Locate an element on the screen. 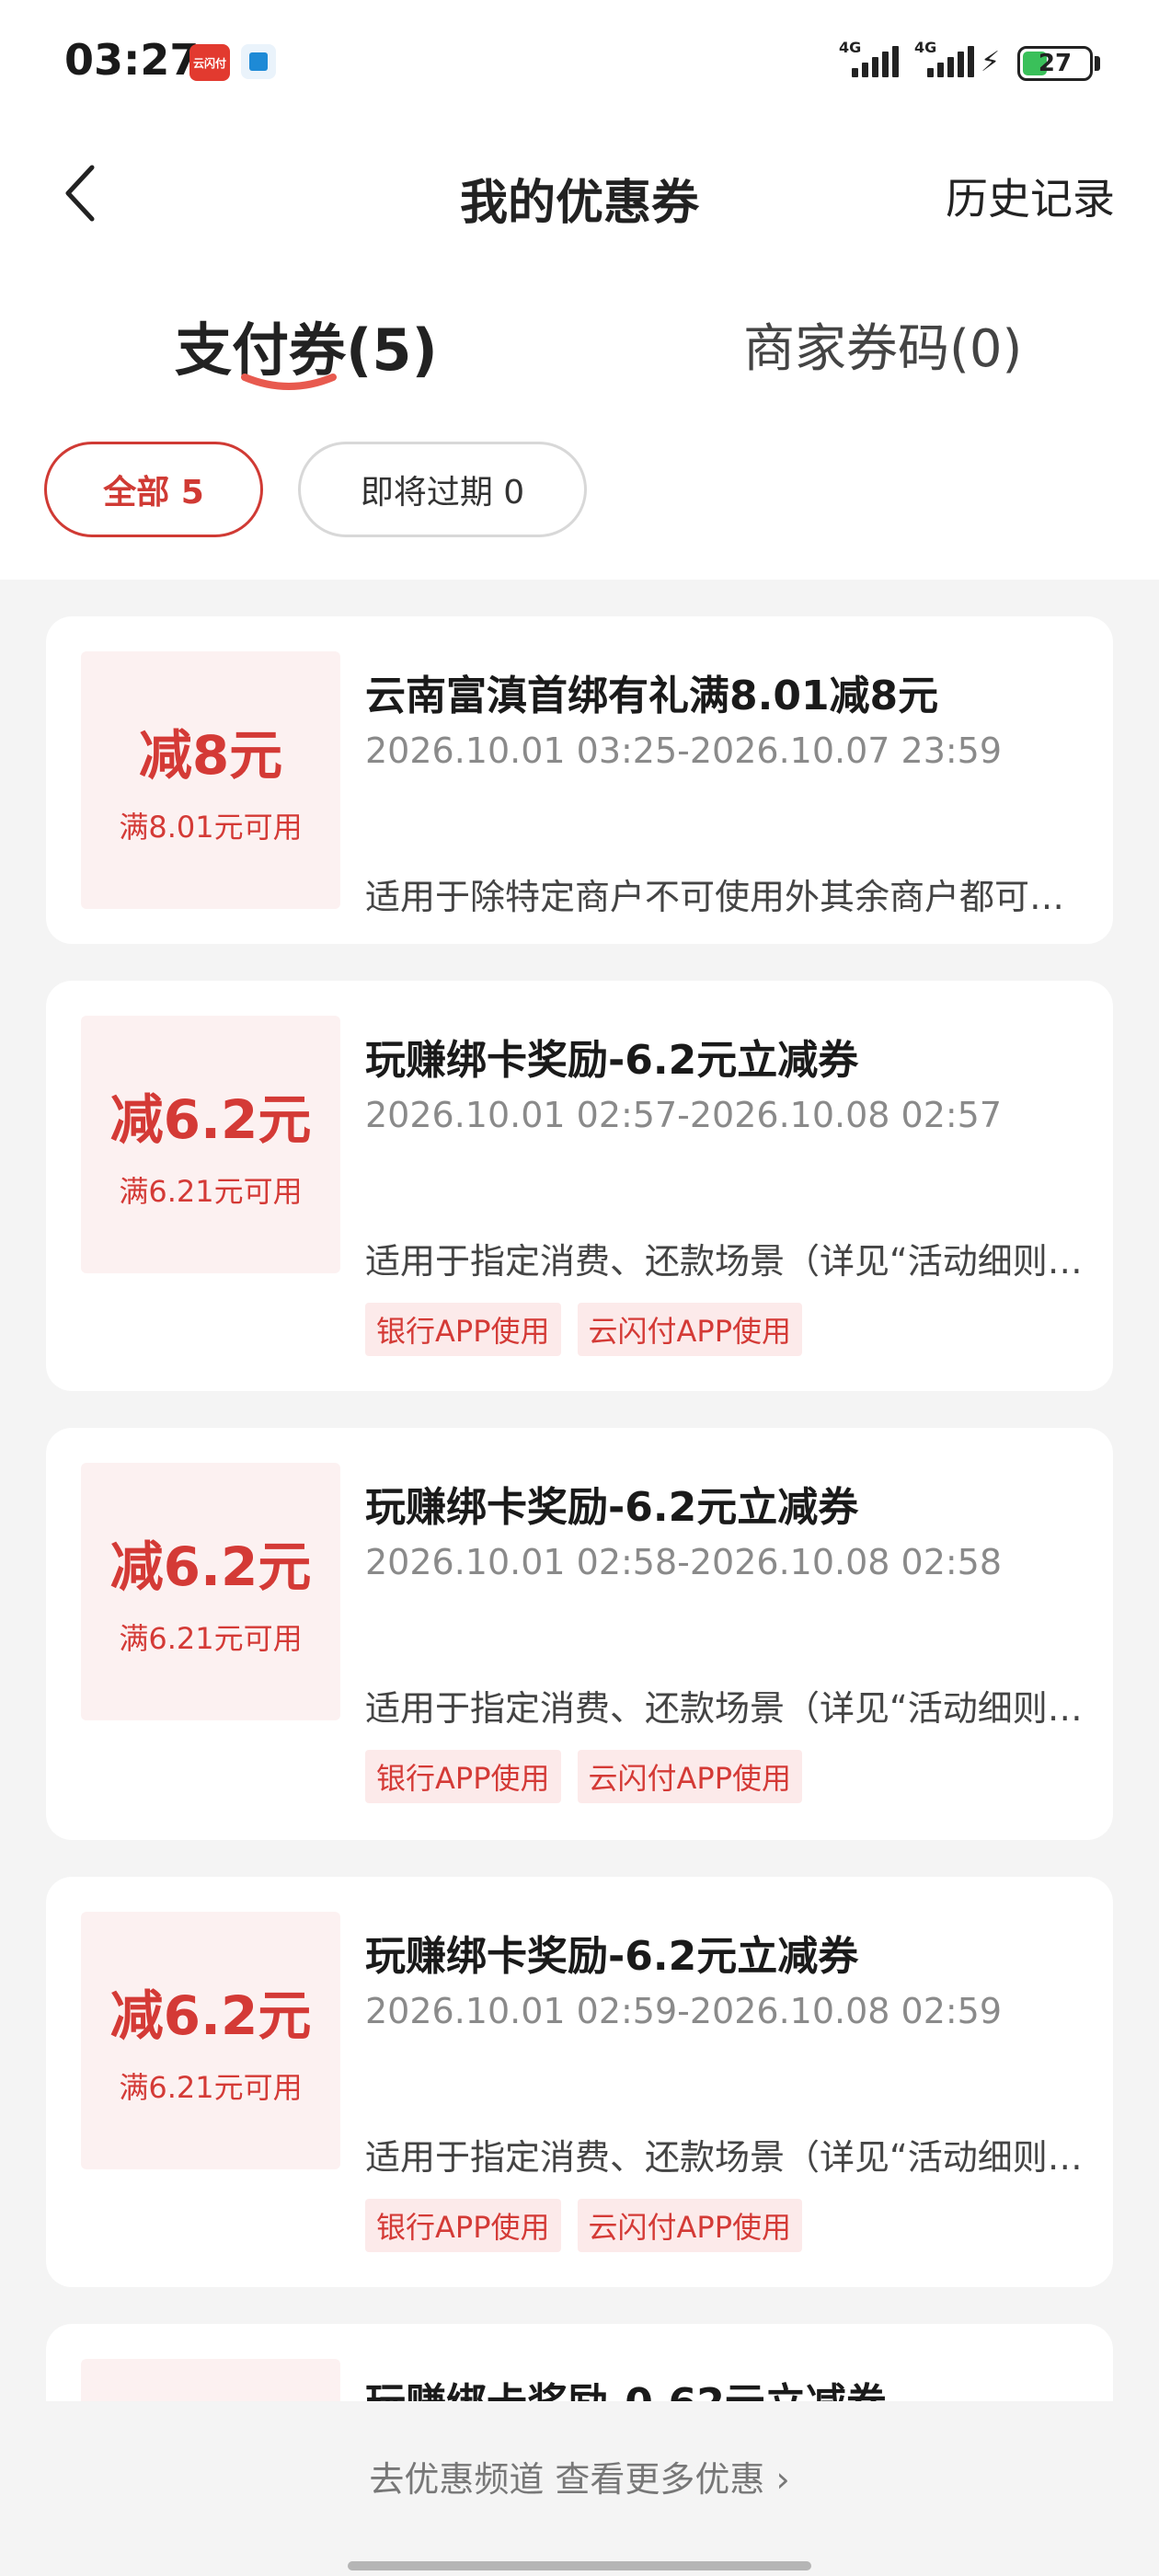 The height and width of the screenshot is (2576, 1159). active-tab-indicator is located at coordinates (289, 382).